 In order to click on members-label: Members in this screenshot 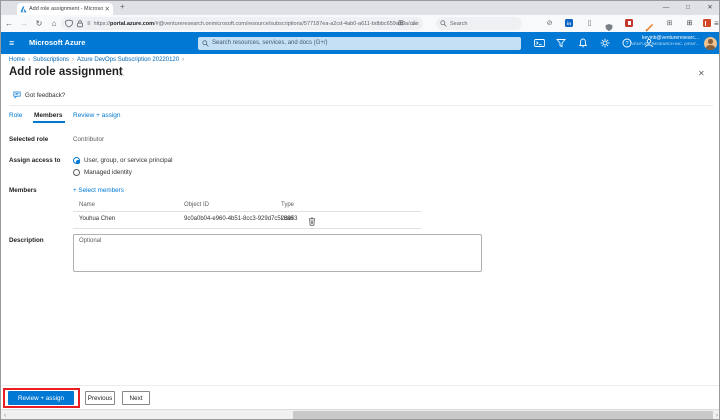, I will do `click(23, 190)`.